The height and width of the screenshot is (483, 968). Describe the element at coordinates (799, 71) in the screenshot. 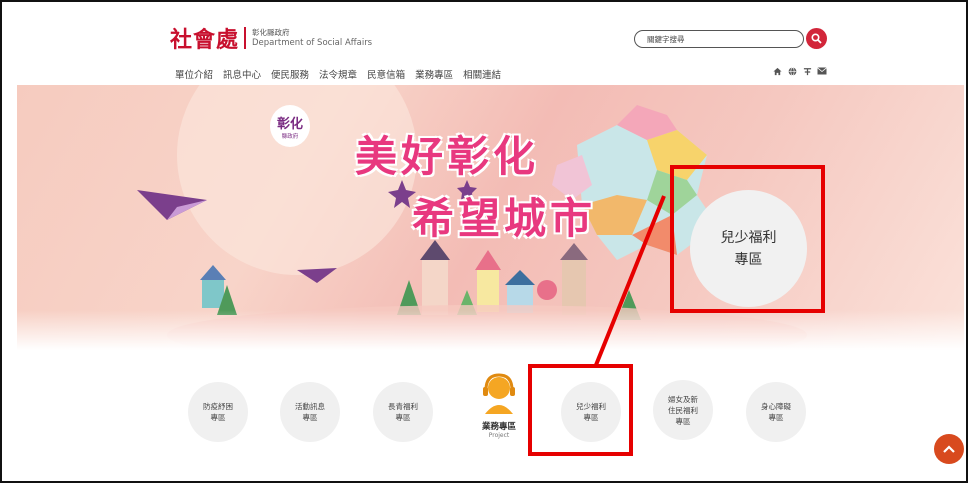

I see `nav-icon-group` at that location.